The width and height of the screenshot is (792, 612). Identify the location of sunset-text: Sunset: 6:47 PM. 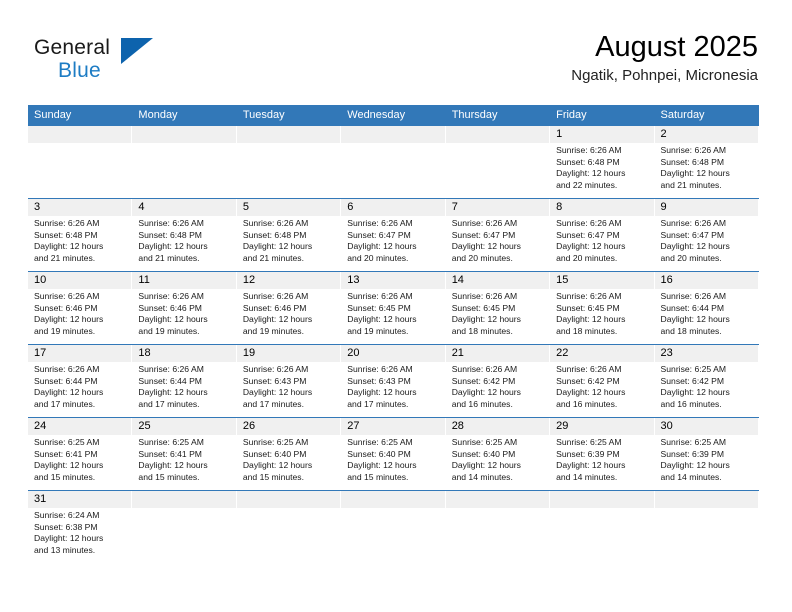
(692, 234).